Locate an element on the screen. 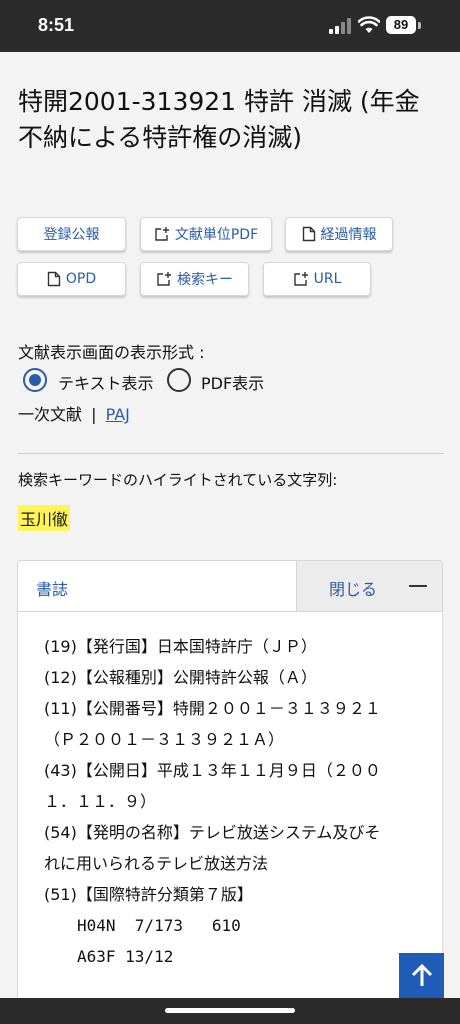 Image resolution: width=460 pixels, height=1024 pixels. progress-info-button-label: 経過情報 is located at coordinates (348, 235).